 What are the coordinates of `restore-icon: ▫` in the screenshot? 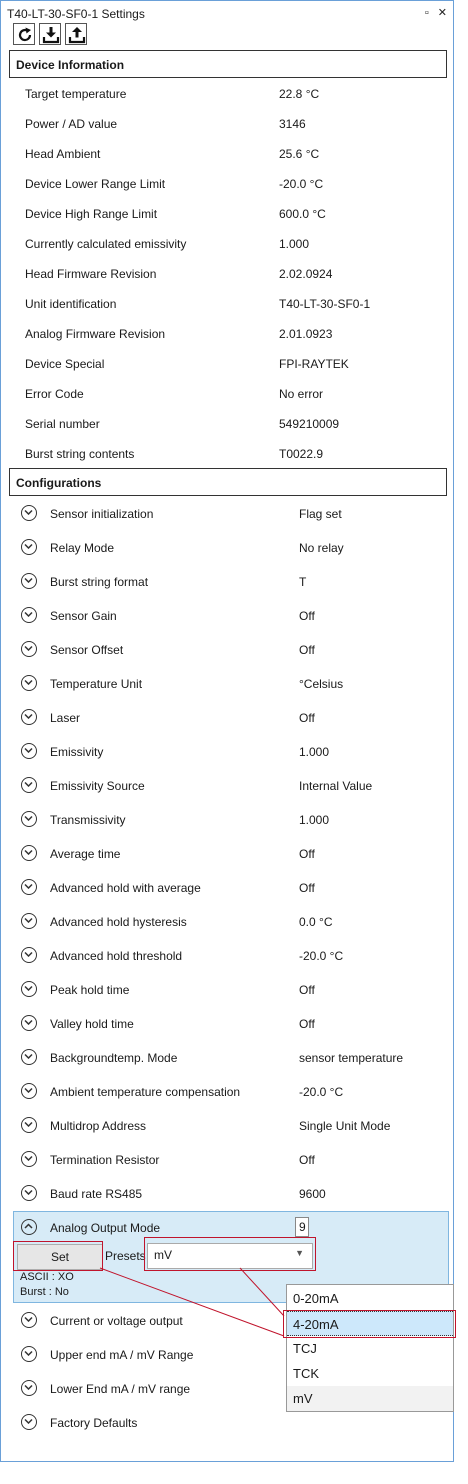 It's located at (427, 13).